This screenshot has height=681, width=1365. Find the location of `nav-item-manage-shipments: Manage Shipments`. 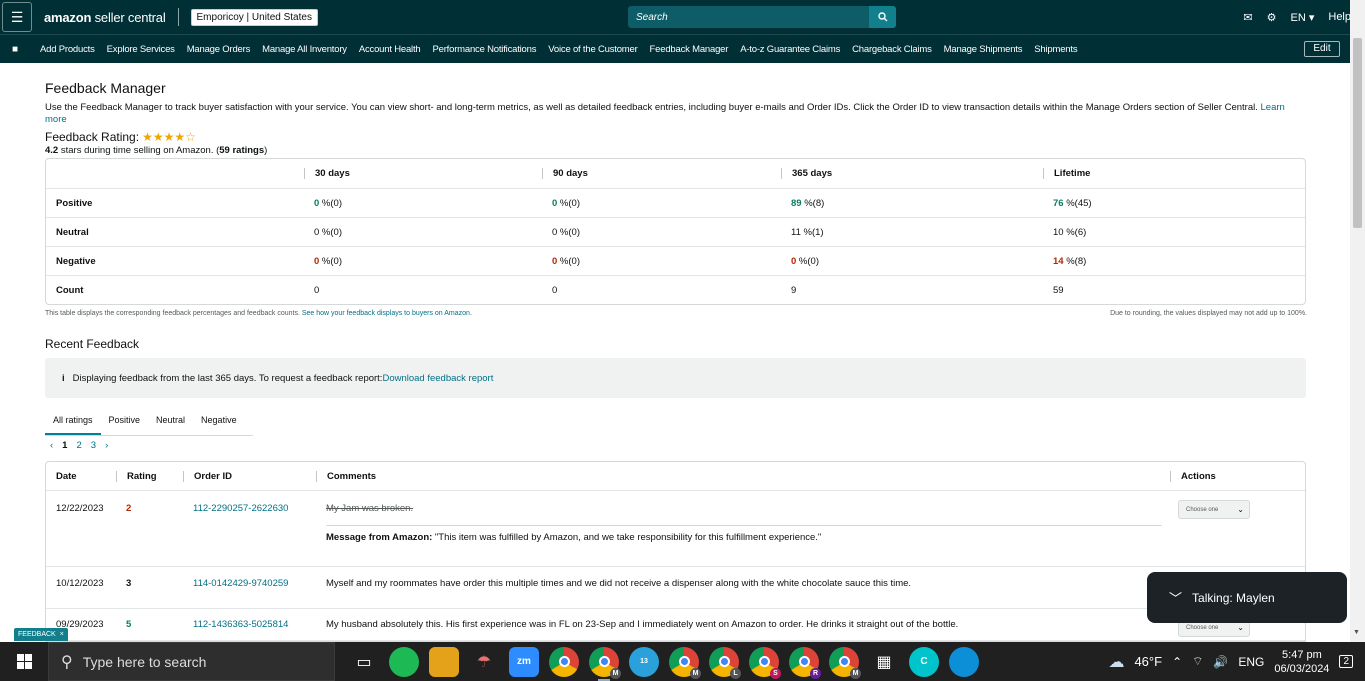

nav-item-manage-shipments: Manage Shipments is located at coordinates (983, 49).